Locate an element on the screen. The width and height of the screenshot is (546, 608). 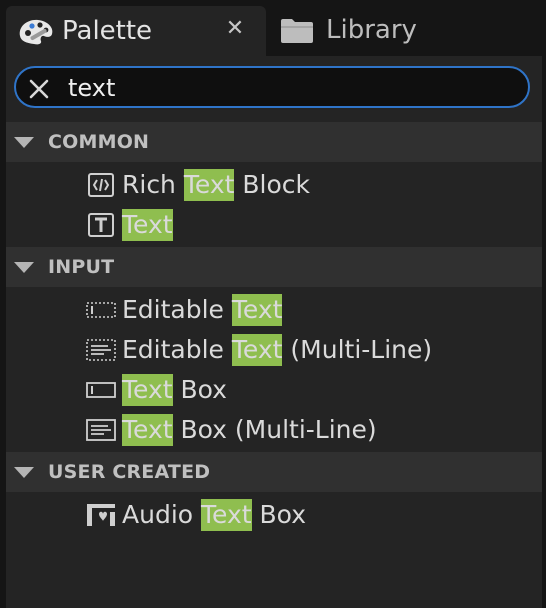
category-label: COMMON is located at coordinates (99, 142).